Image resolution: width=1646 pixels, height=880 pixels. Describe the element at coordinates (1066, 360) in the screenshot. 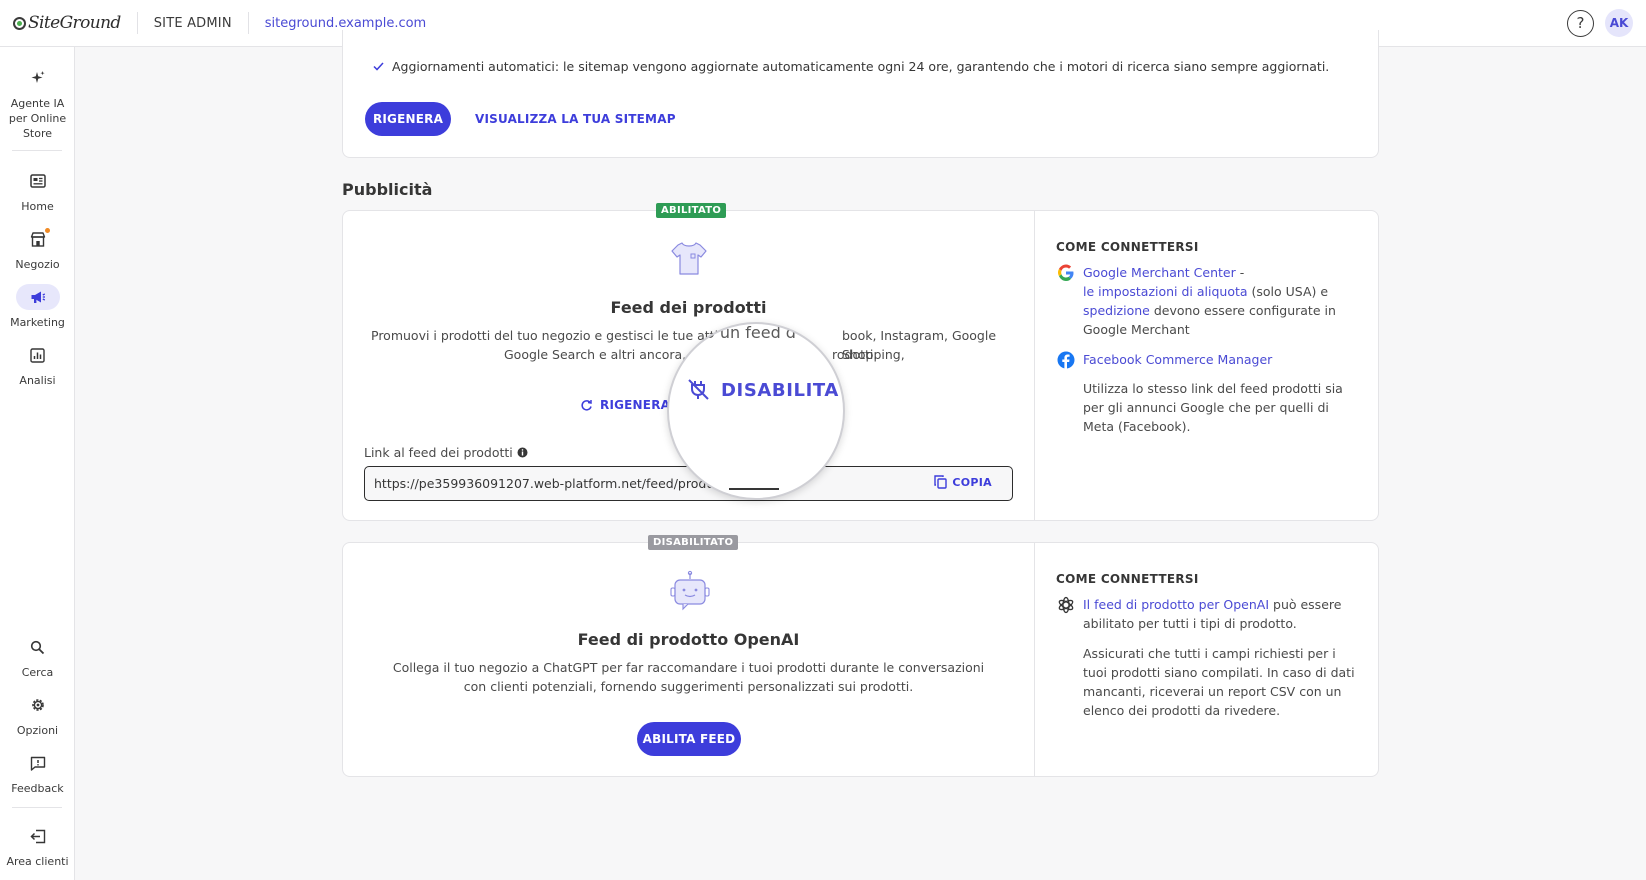

I see `facebook-icon` at that location.